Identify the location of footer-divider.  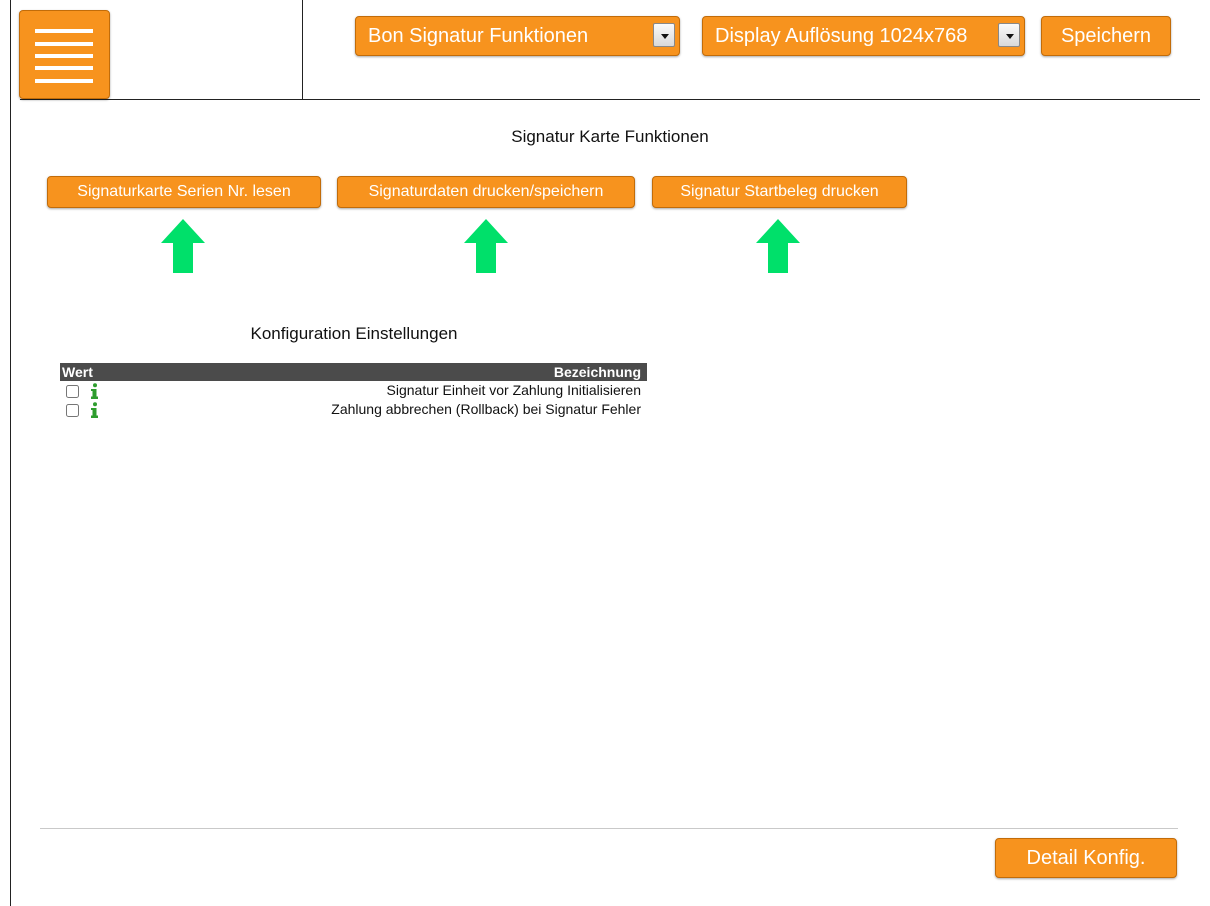
(609, 828).